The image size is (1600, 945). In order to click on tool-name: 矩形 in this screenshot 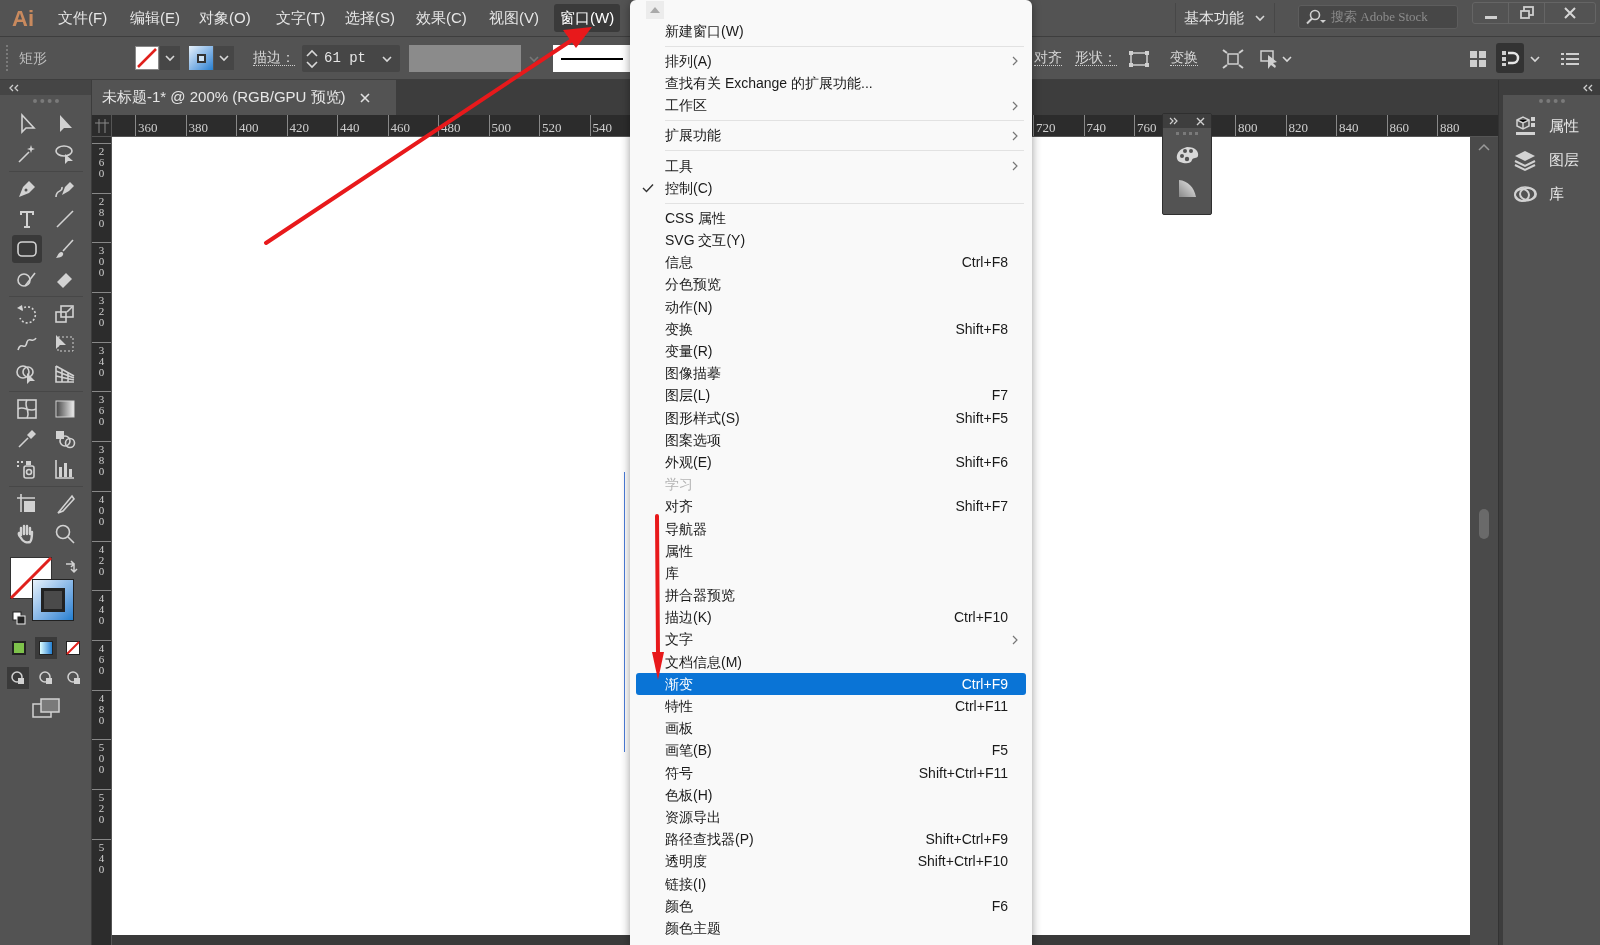, I will do `click(33, 58)`.